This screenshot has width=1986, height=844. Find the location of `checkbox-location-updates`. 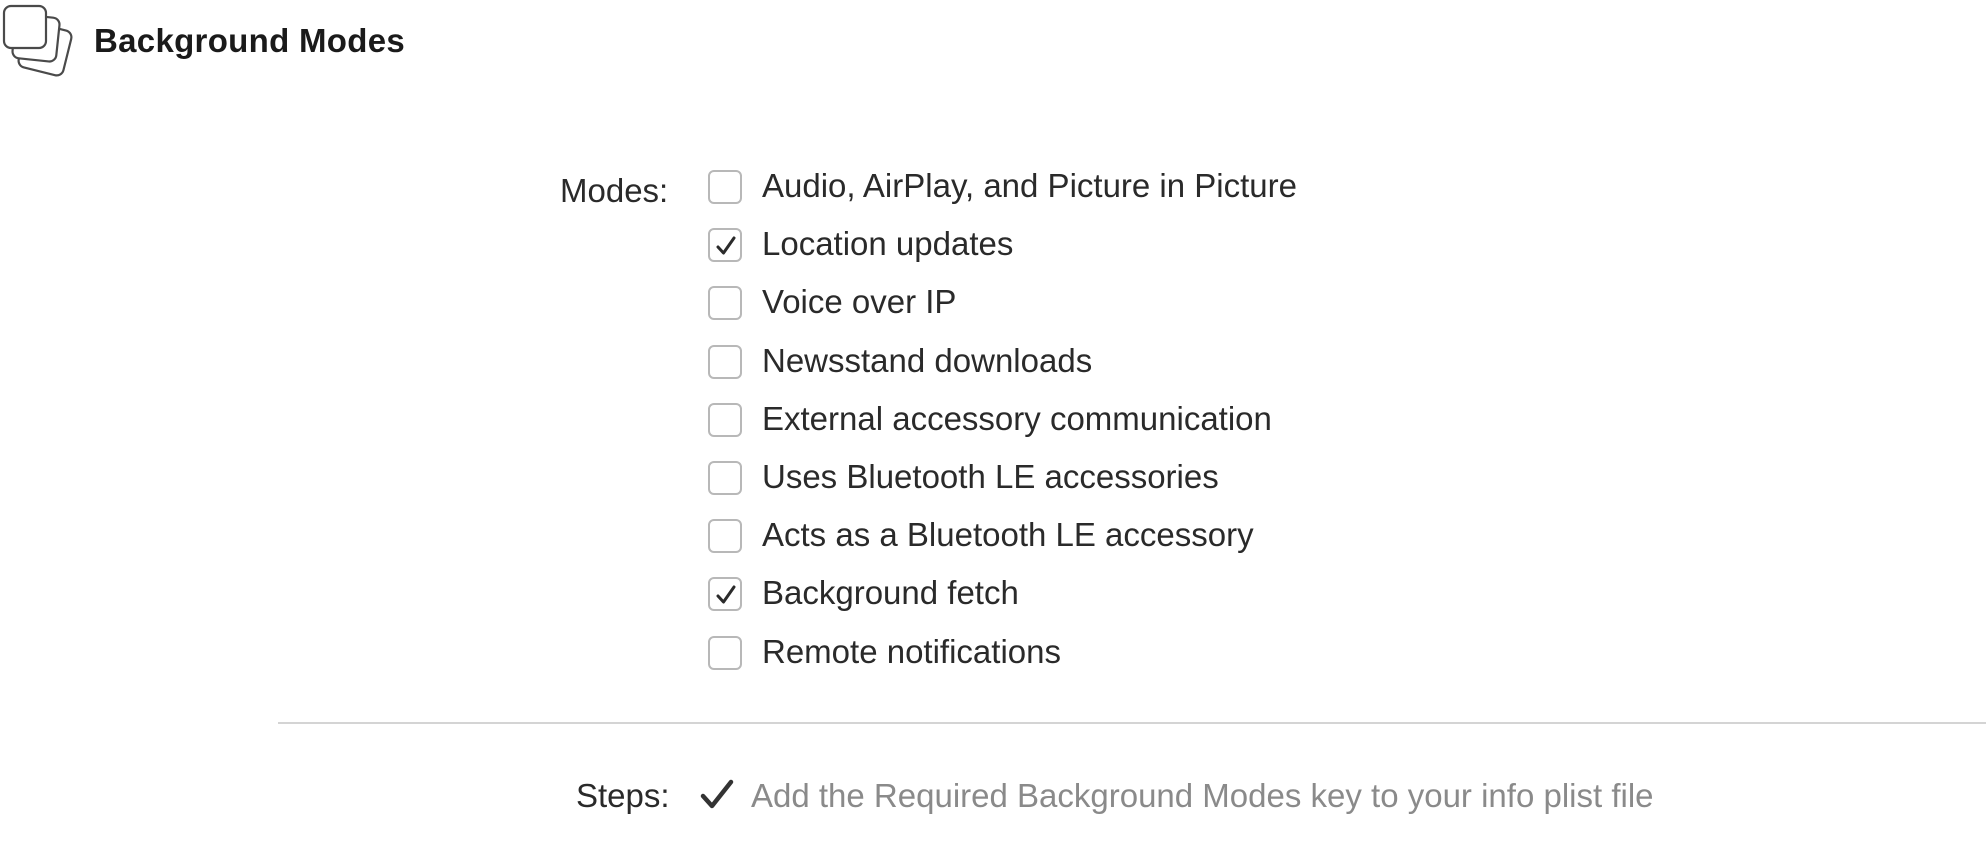

checkbox-location-updates is located at coordinates (725, 245).